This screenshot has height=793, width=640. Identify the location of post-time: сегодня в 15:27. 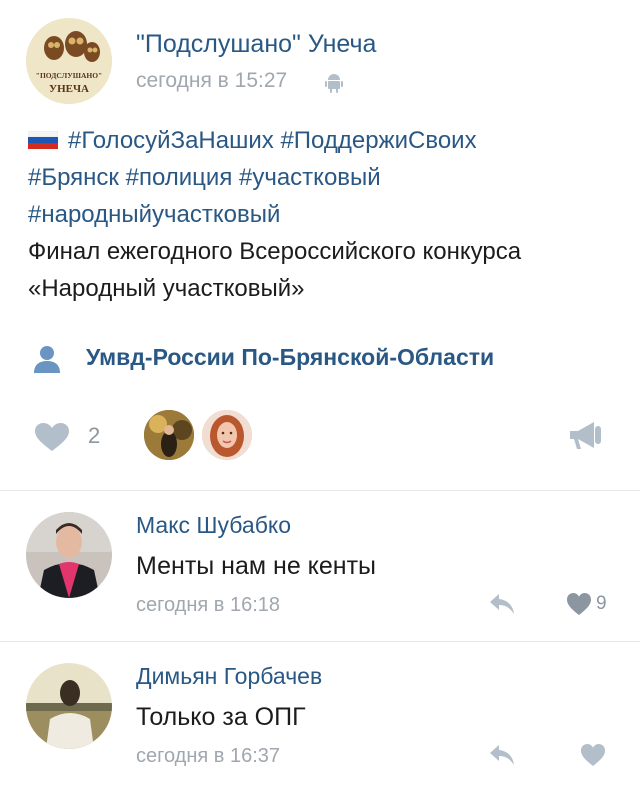
(212, 80).